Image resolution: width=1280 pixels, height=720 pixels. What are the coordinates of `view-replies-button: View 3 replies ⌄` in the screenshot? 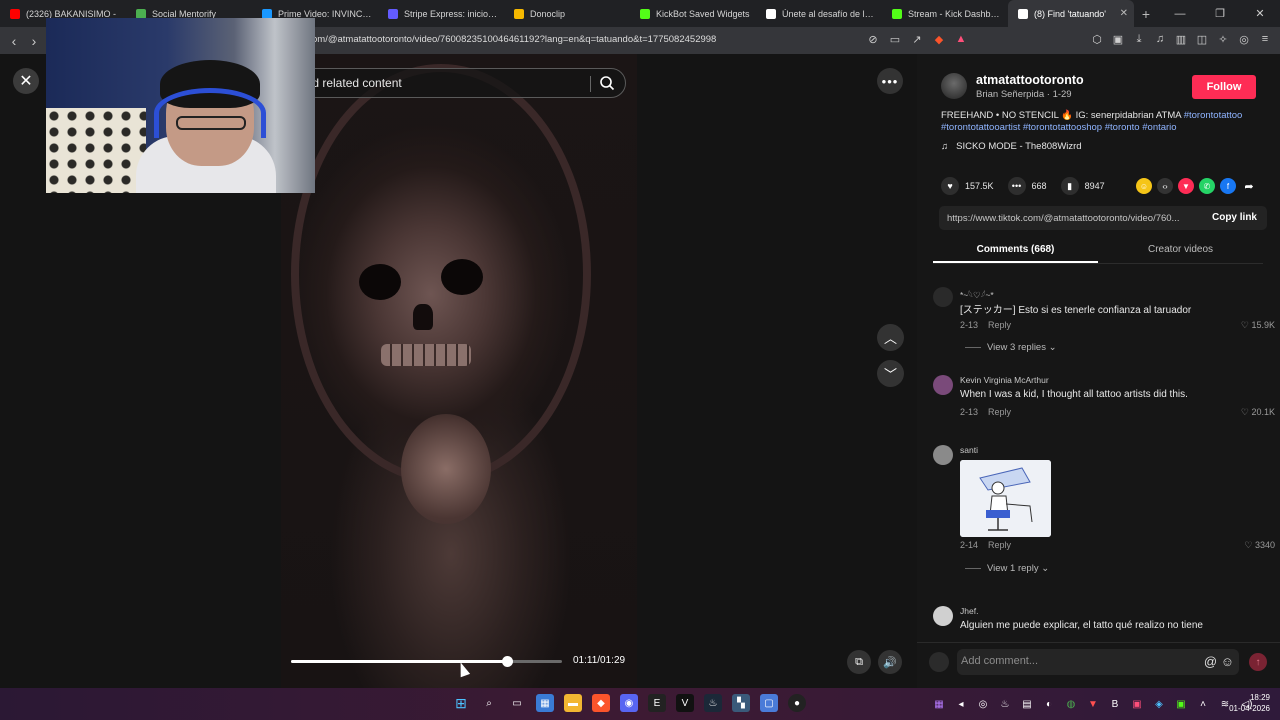 It's located at (1011, 347).